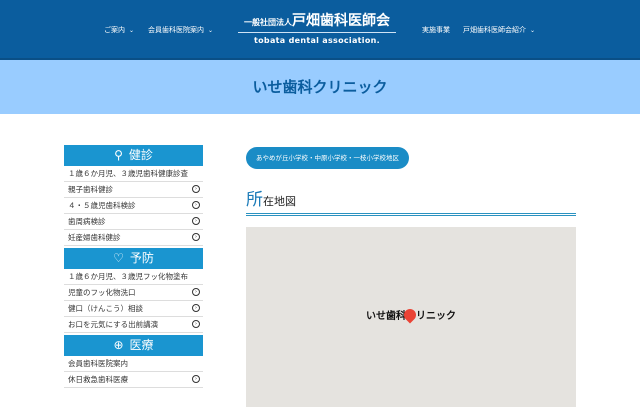 Image resolution: width=640 pixels, height=407 pixels. What do you see at coordinates (102, 292) in the screenshot?
I see `sidebar-item-label: 児童のフッ化物洗口` at bounding box center [102, 292].